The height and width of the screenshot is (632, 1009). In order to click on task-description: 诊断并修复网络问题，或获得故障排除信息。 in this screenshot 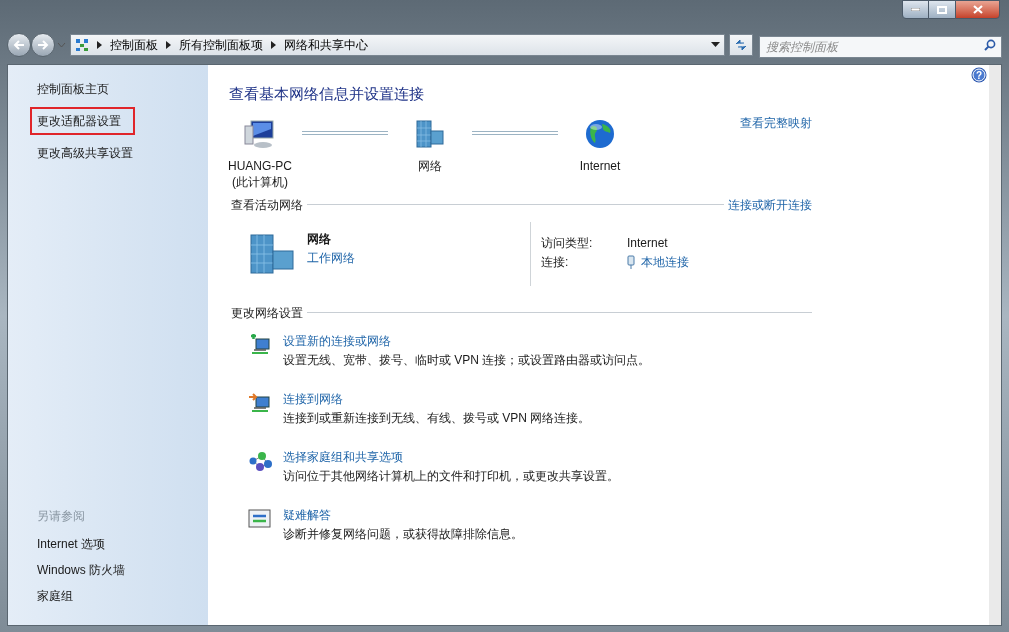, I will do `click(403, 534)`.